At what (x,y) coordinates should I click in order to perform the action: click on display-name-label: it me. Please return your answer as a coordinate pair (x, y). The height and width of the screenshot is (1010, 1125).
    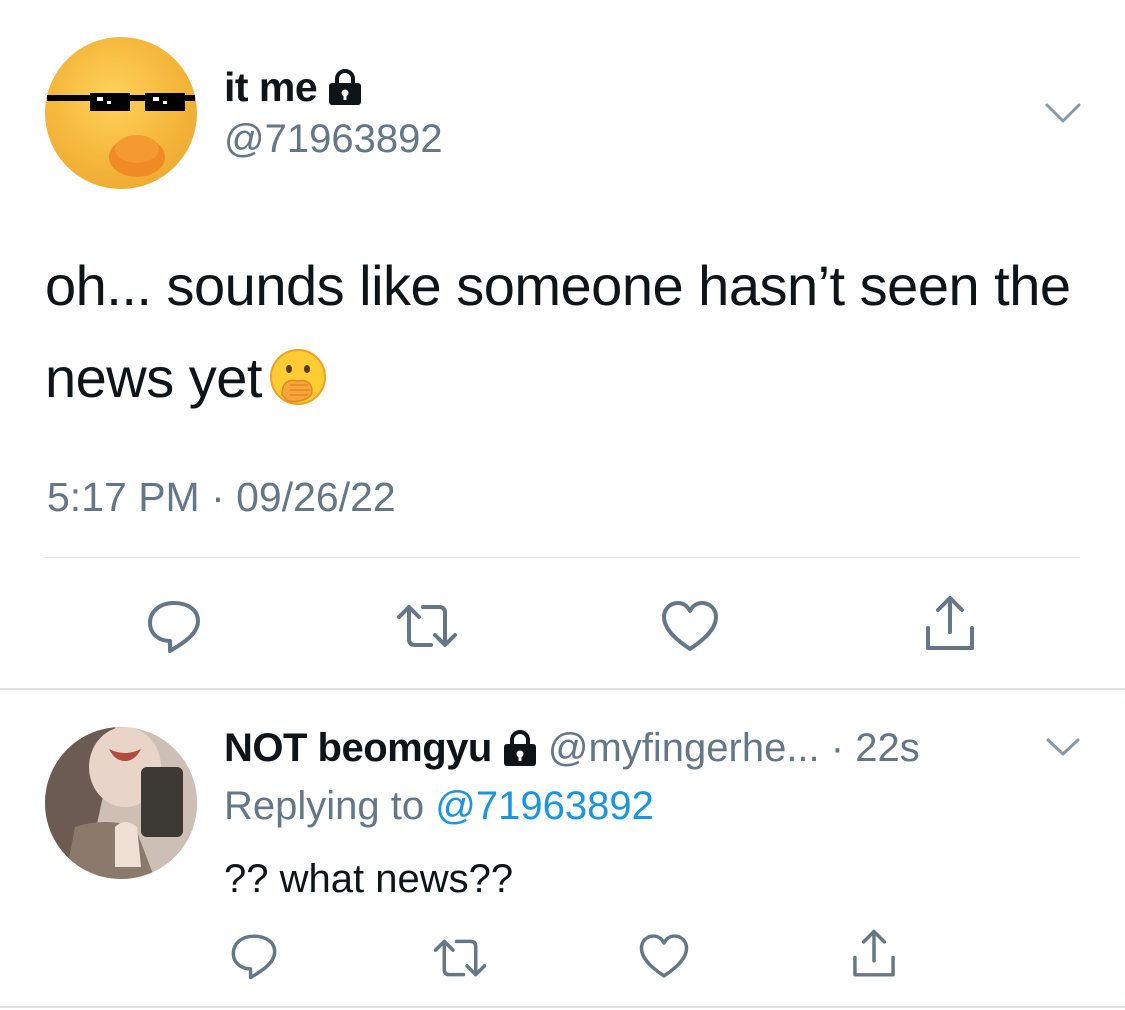
    Looking at the image, I should click on (271, 87).